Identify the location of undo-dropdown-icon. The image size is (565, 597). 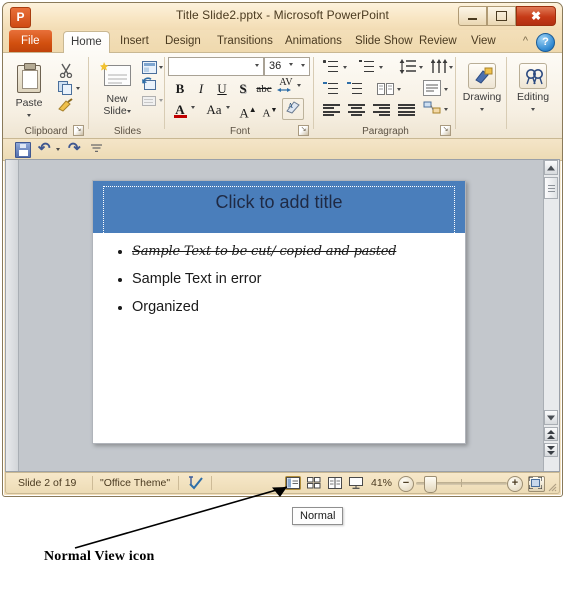
(58, 149).